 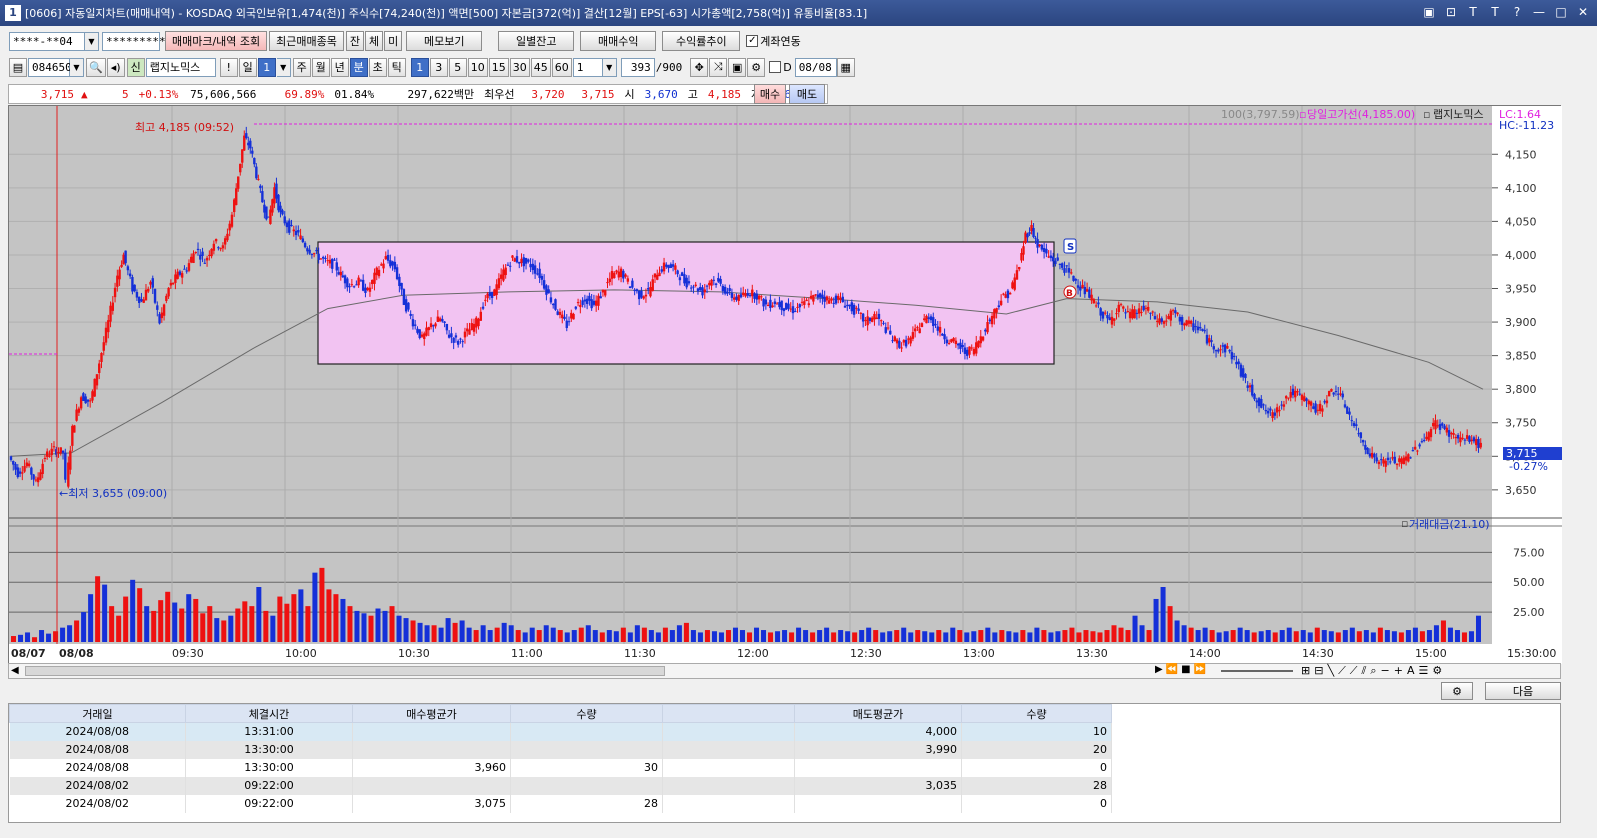 I want to click on table-row: 2024/08/08 13:30:00 3,960 30 0, so click(x=560, y=767).